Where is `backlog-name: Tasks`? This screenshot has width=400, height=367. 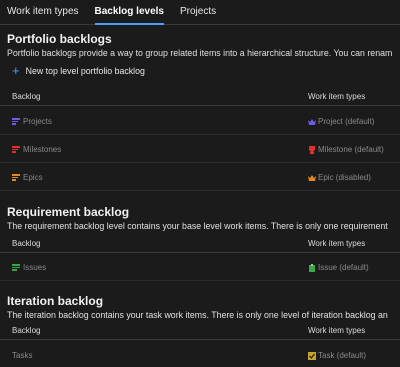
backlog-name: Tasks is located at coordinates (22, 355).